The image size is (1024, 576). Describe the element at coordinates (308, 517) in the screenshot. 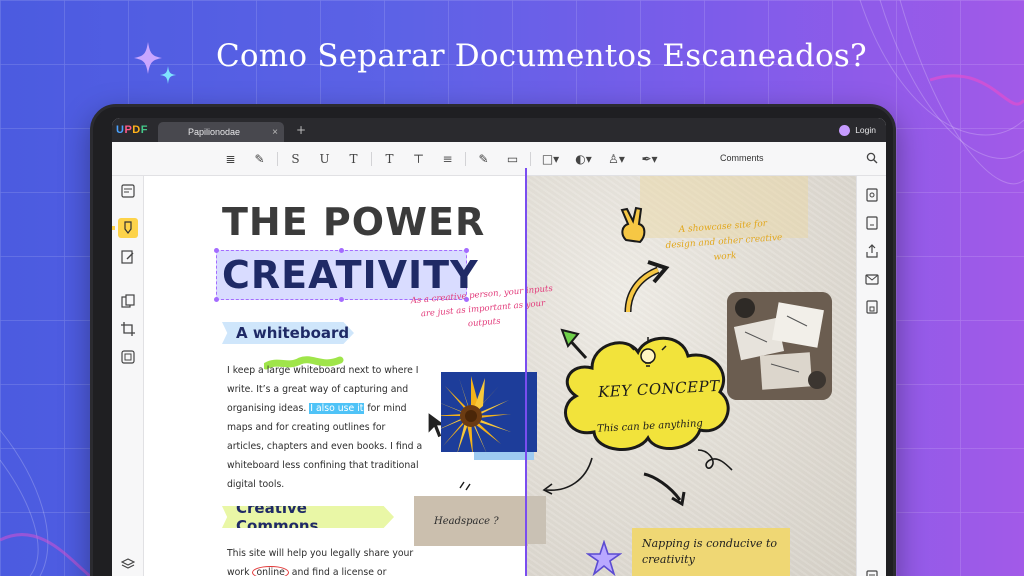

I see `section-heading-creative-commons: Creative Commons` at that location.